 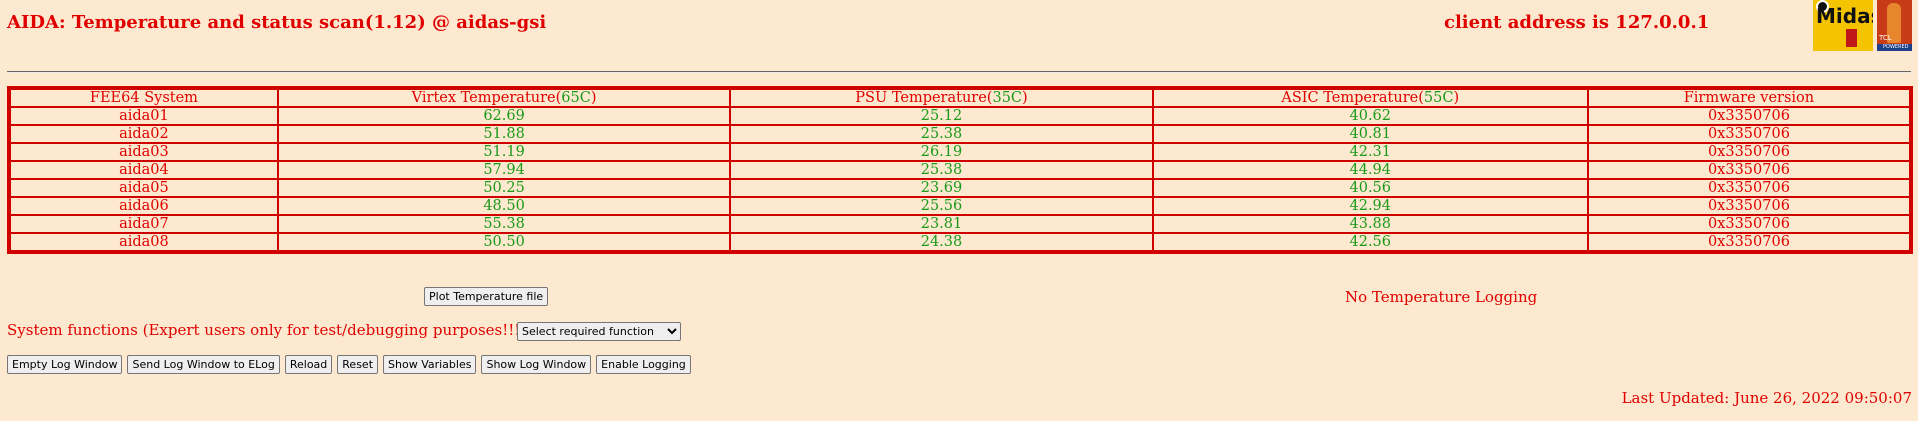 I want to click on system-cell: aida02, so click(x=143, y=134).